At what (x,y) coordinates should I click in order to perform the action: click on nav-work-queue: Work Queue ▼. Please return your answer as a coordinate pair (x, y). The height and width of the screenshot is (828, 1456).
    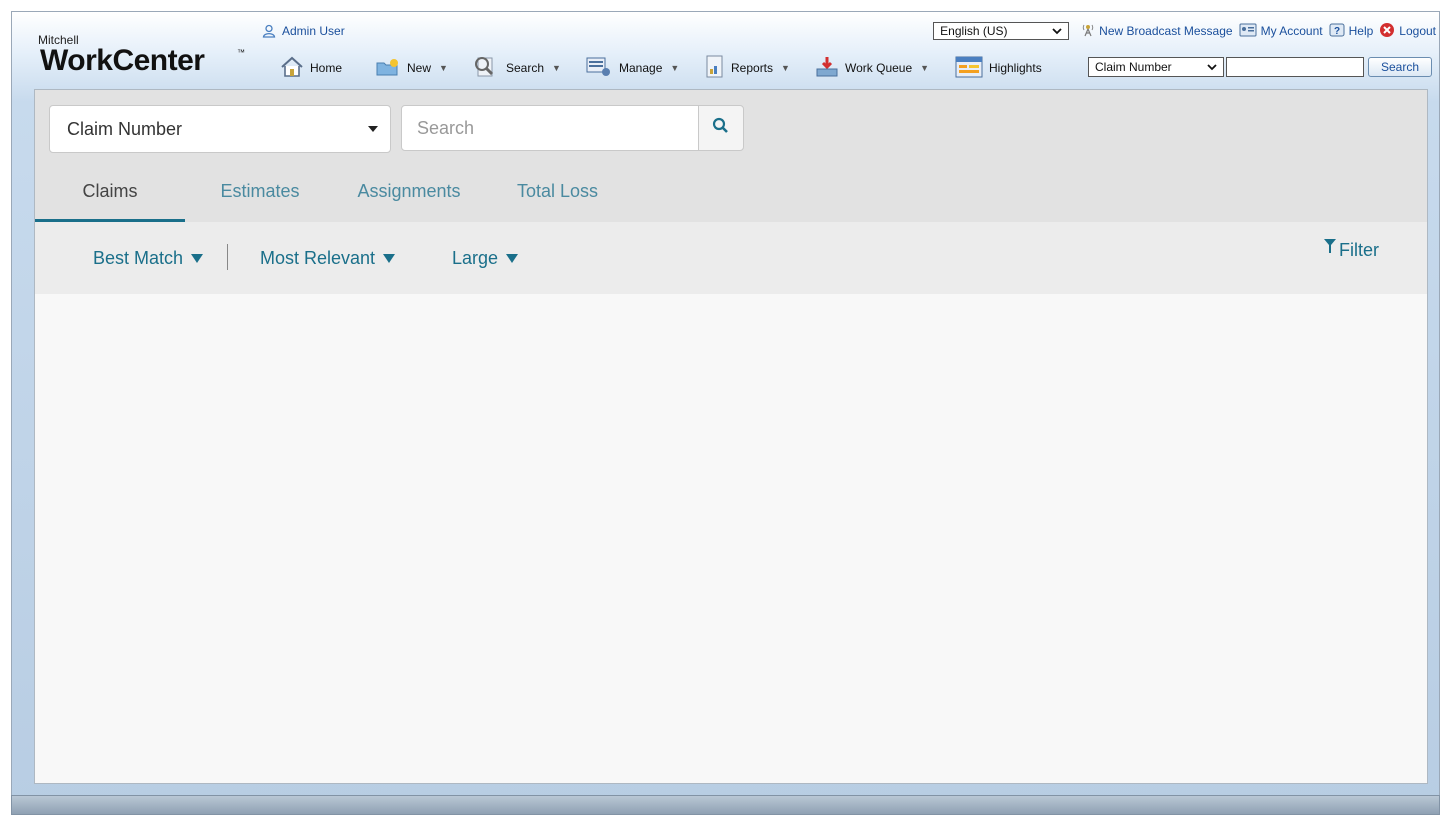
    Looking at the image, I should click on (872, 68).